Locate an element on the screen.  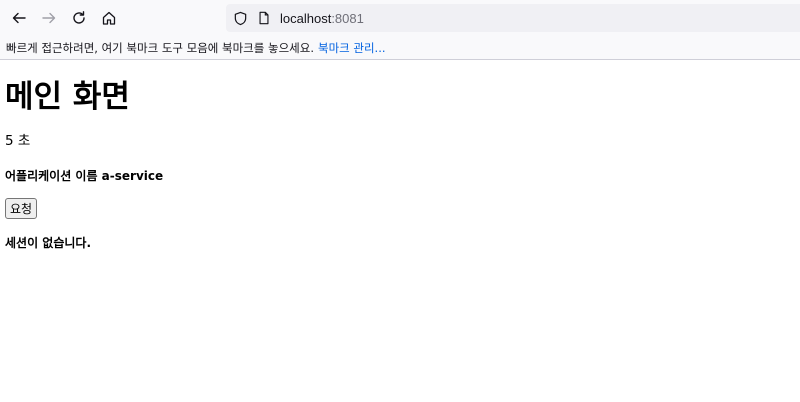
page-icon is located at coordinates (264, 18).